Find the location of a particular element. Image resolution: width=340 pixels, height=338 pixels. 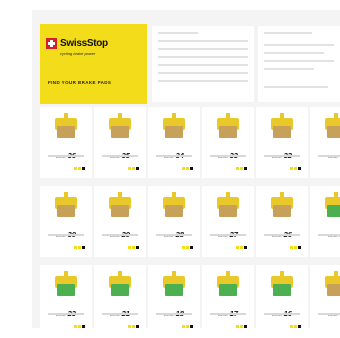

pad-code: DISC18 is located at coordinates (174, 312).